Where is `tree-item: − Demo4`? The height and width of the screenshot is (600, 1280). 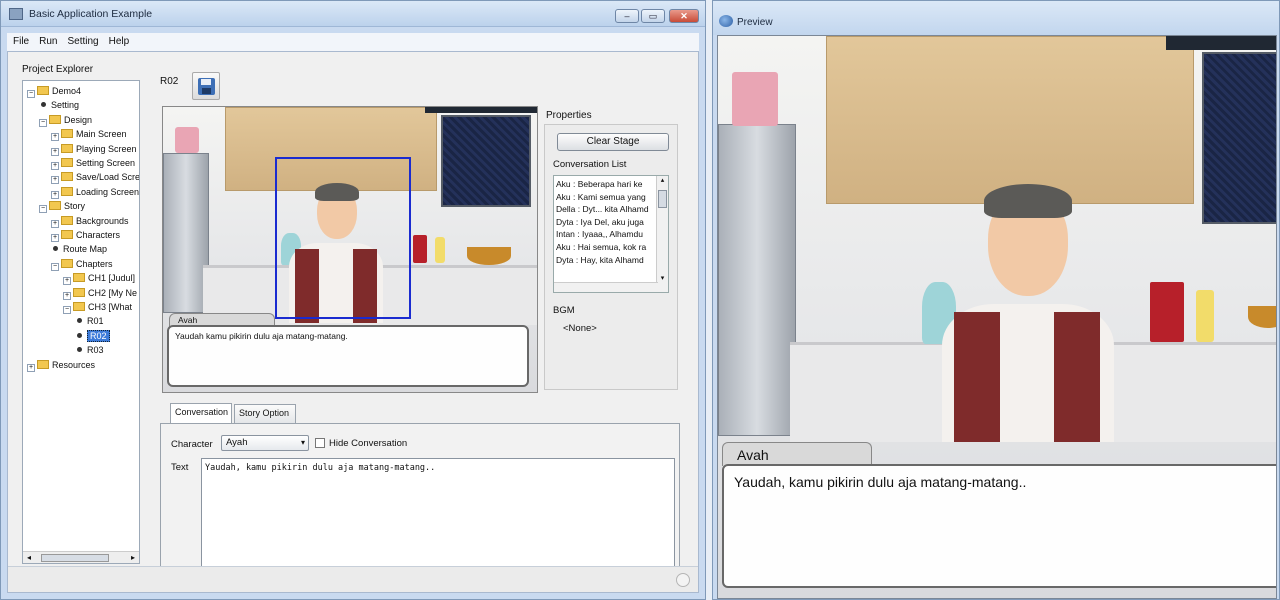
tree-item: − Demo4 is located at coordinates (54, 92).